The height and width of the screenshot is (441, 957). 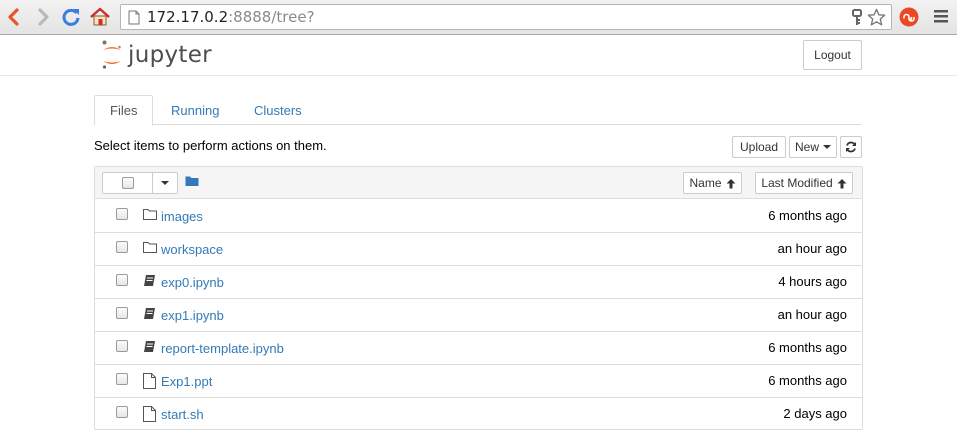 I want to click on last-modified-text: 2 days ago, so click(x=815, y=413).